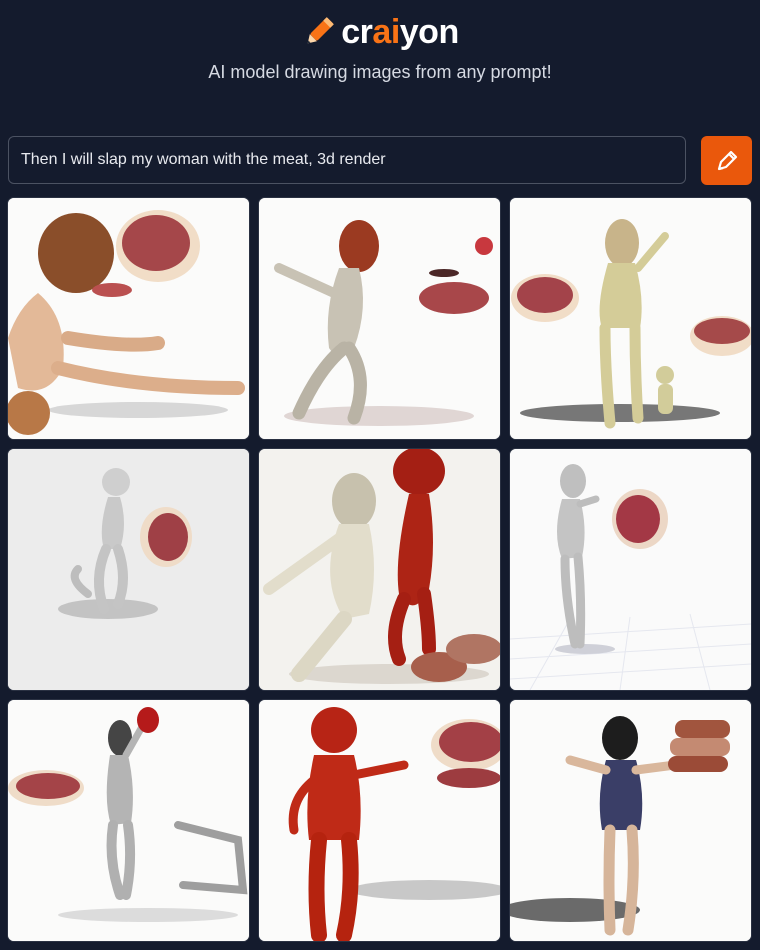 This screenshot has height=950, width=760. What do you see at coordinates (319, 32) in the screenshot?
I see `pencil-logo-icon` at bounding box center [319, 32].